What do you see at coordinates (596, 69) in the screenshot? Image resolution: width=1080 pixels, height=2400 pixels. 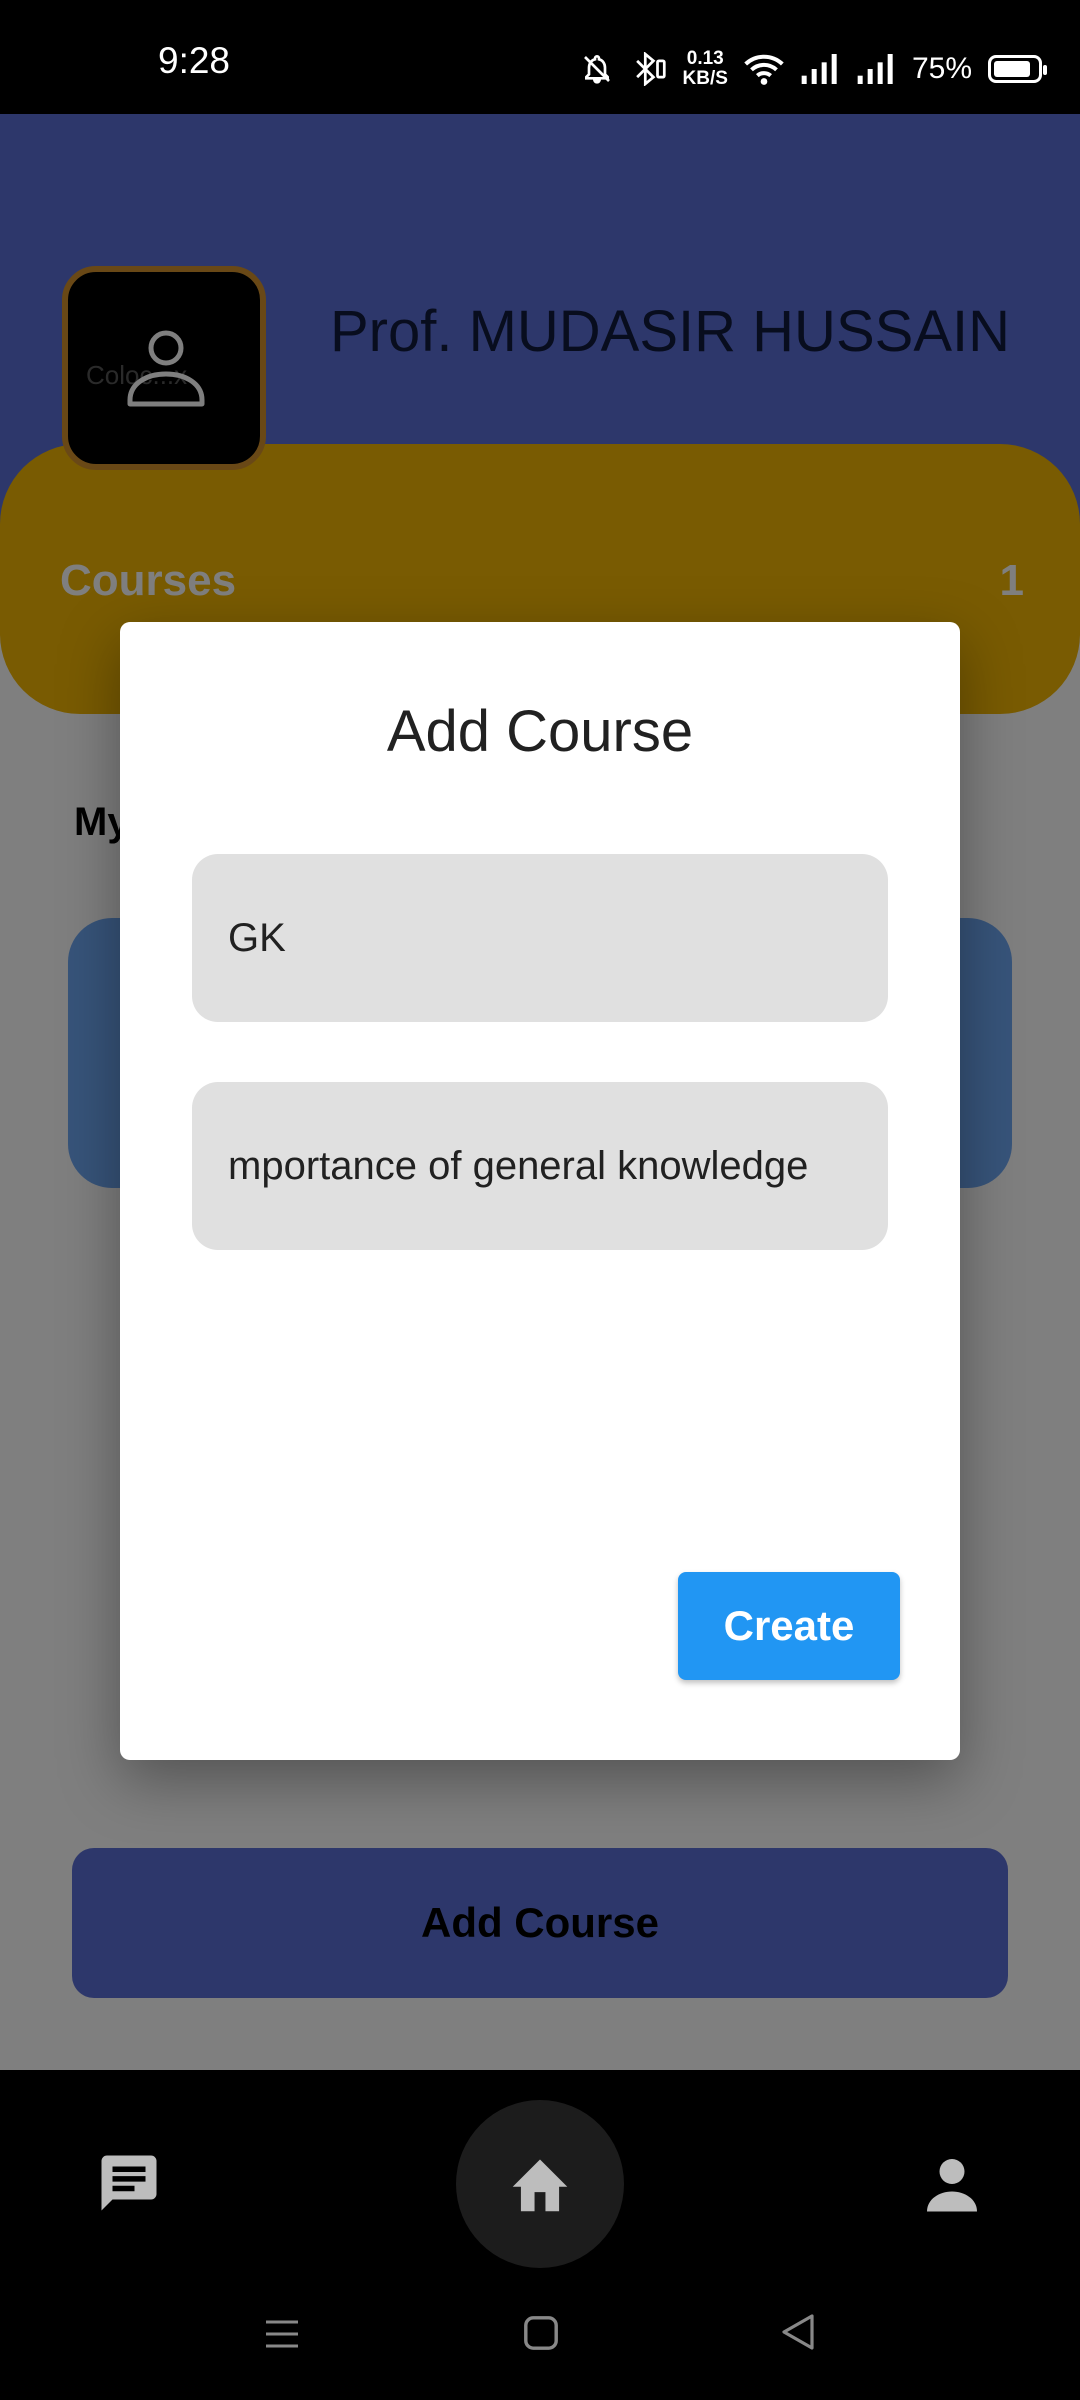 I see `bell-off-icon` at bounding box center [596, 69].